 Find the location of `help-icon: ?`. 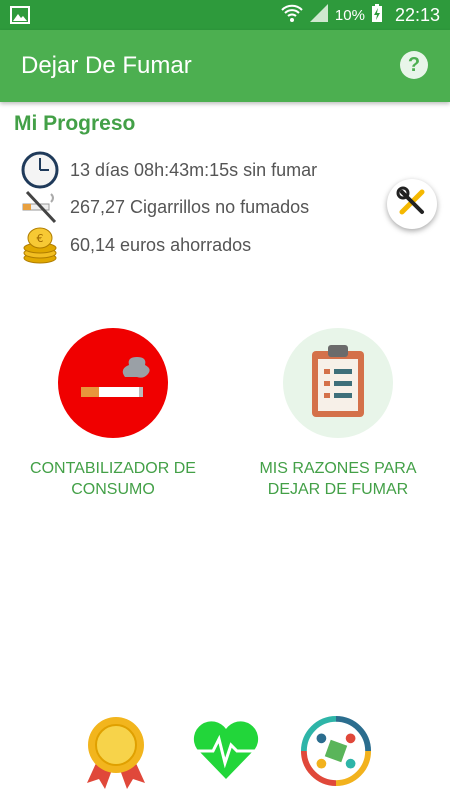

help-icon: ? is located at coordinates (414, 65).